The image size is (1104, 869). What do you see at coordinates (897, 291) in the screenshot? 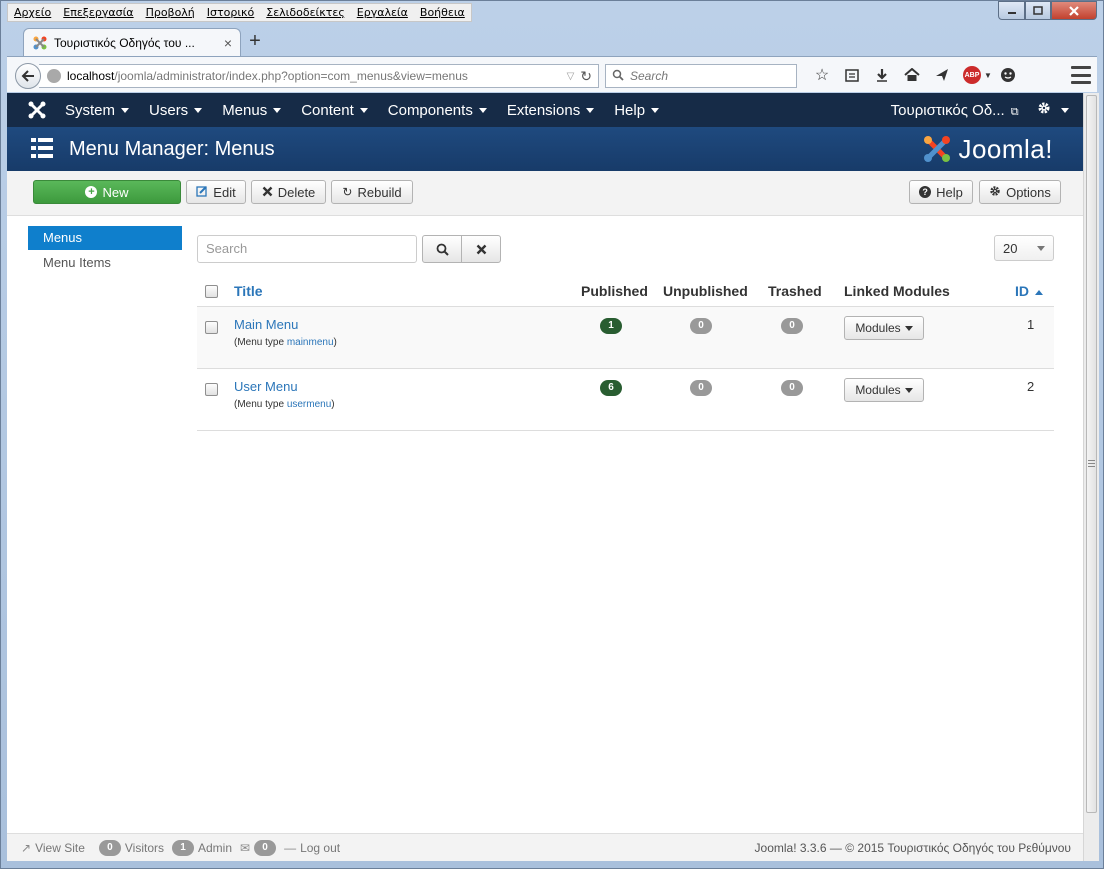
I see `header-linked-modules: Linked Modules` at bounding box center [897, 291].